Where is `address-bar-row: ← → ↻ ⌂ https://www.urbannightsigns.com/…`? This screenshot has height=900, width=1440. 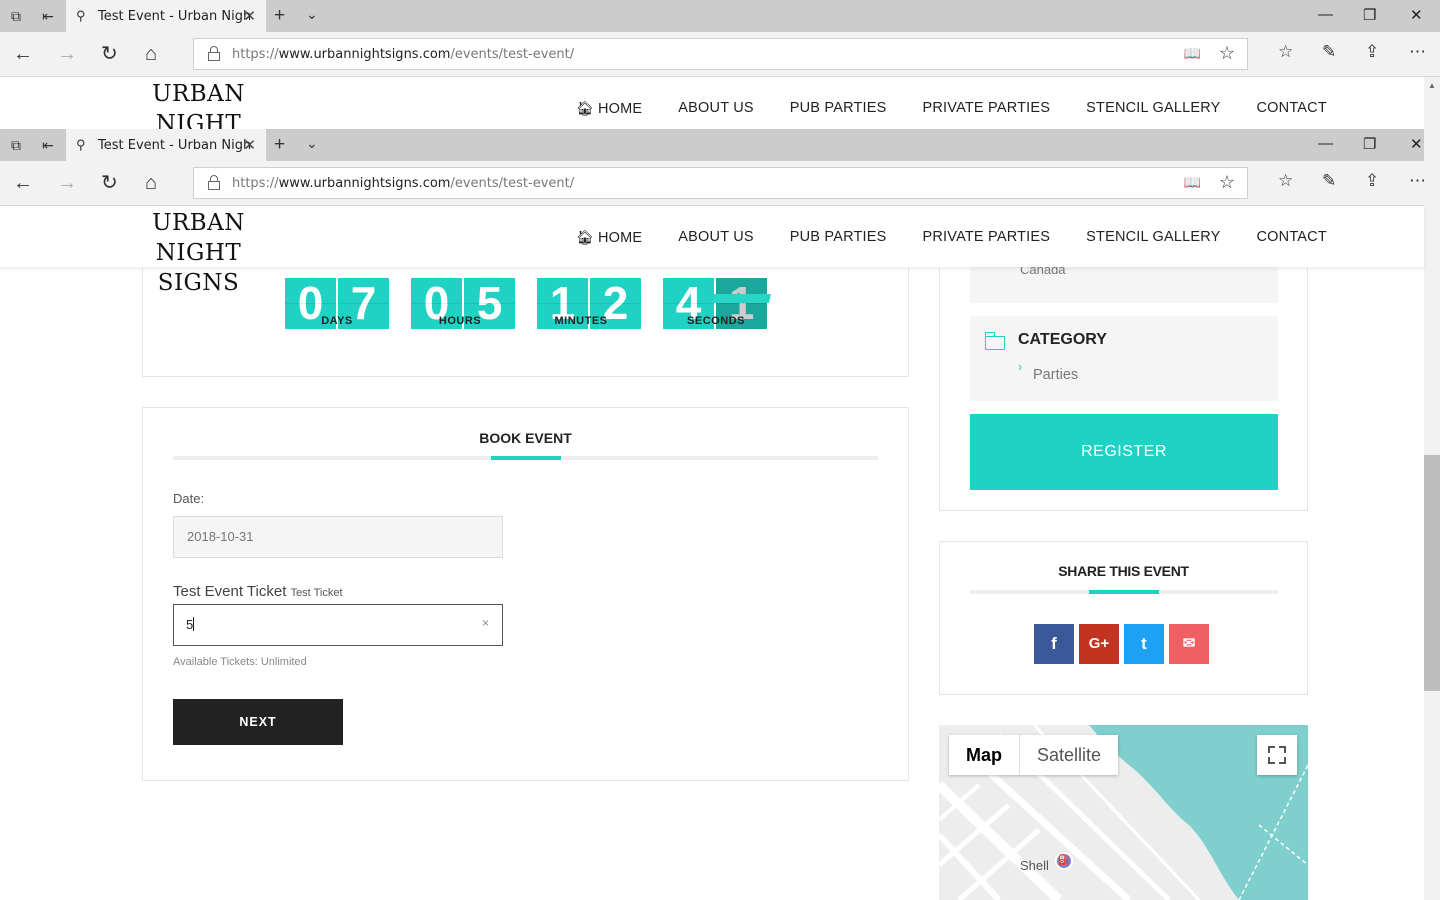 address-bar-row: ← → ↻ ⌂ https://www.urbannightsigns.com/… is located at coordinates (720, 54).